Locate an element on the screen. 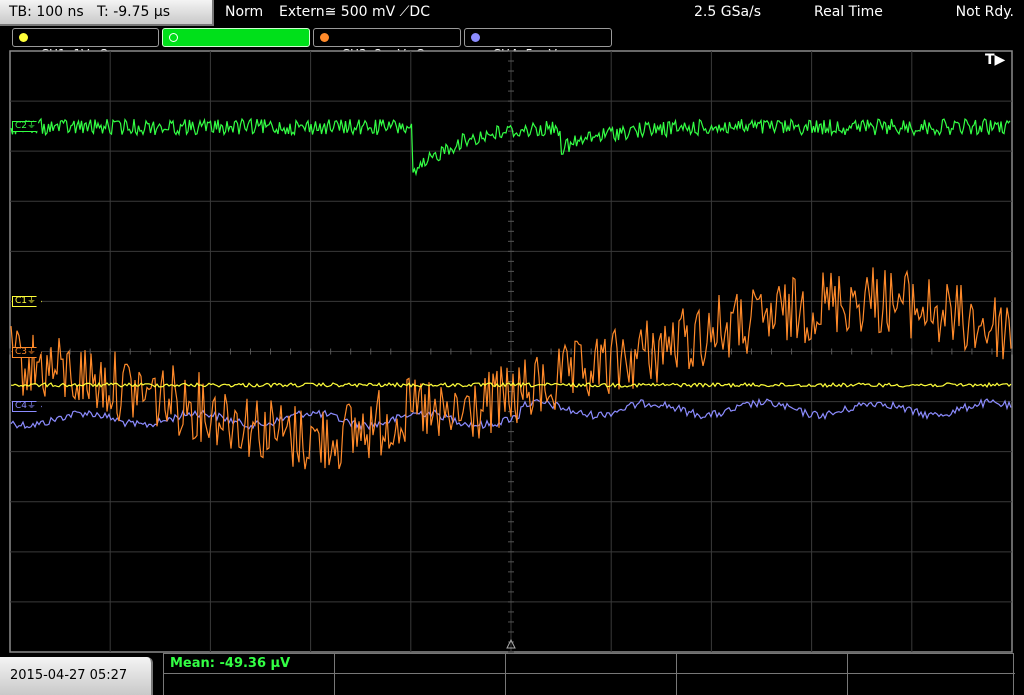  timebase-readout: TB: 100 ns T: -9.75 µs is located at coordinates (107, 13).